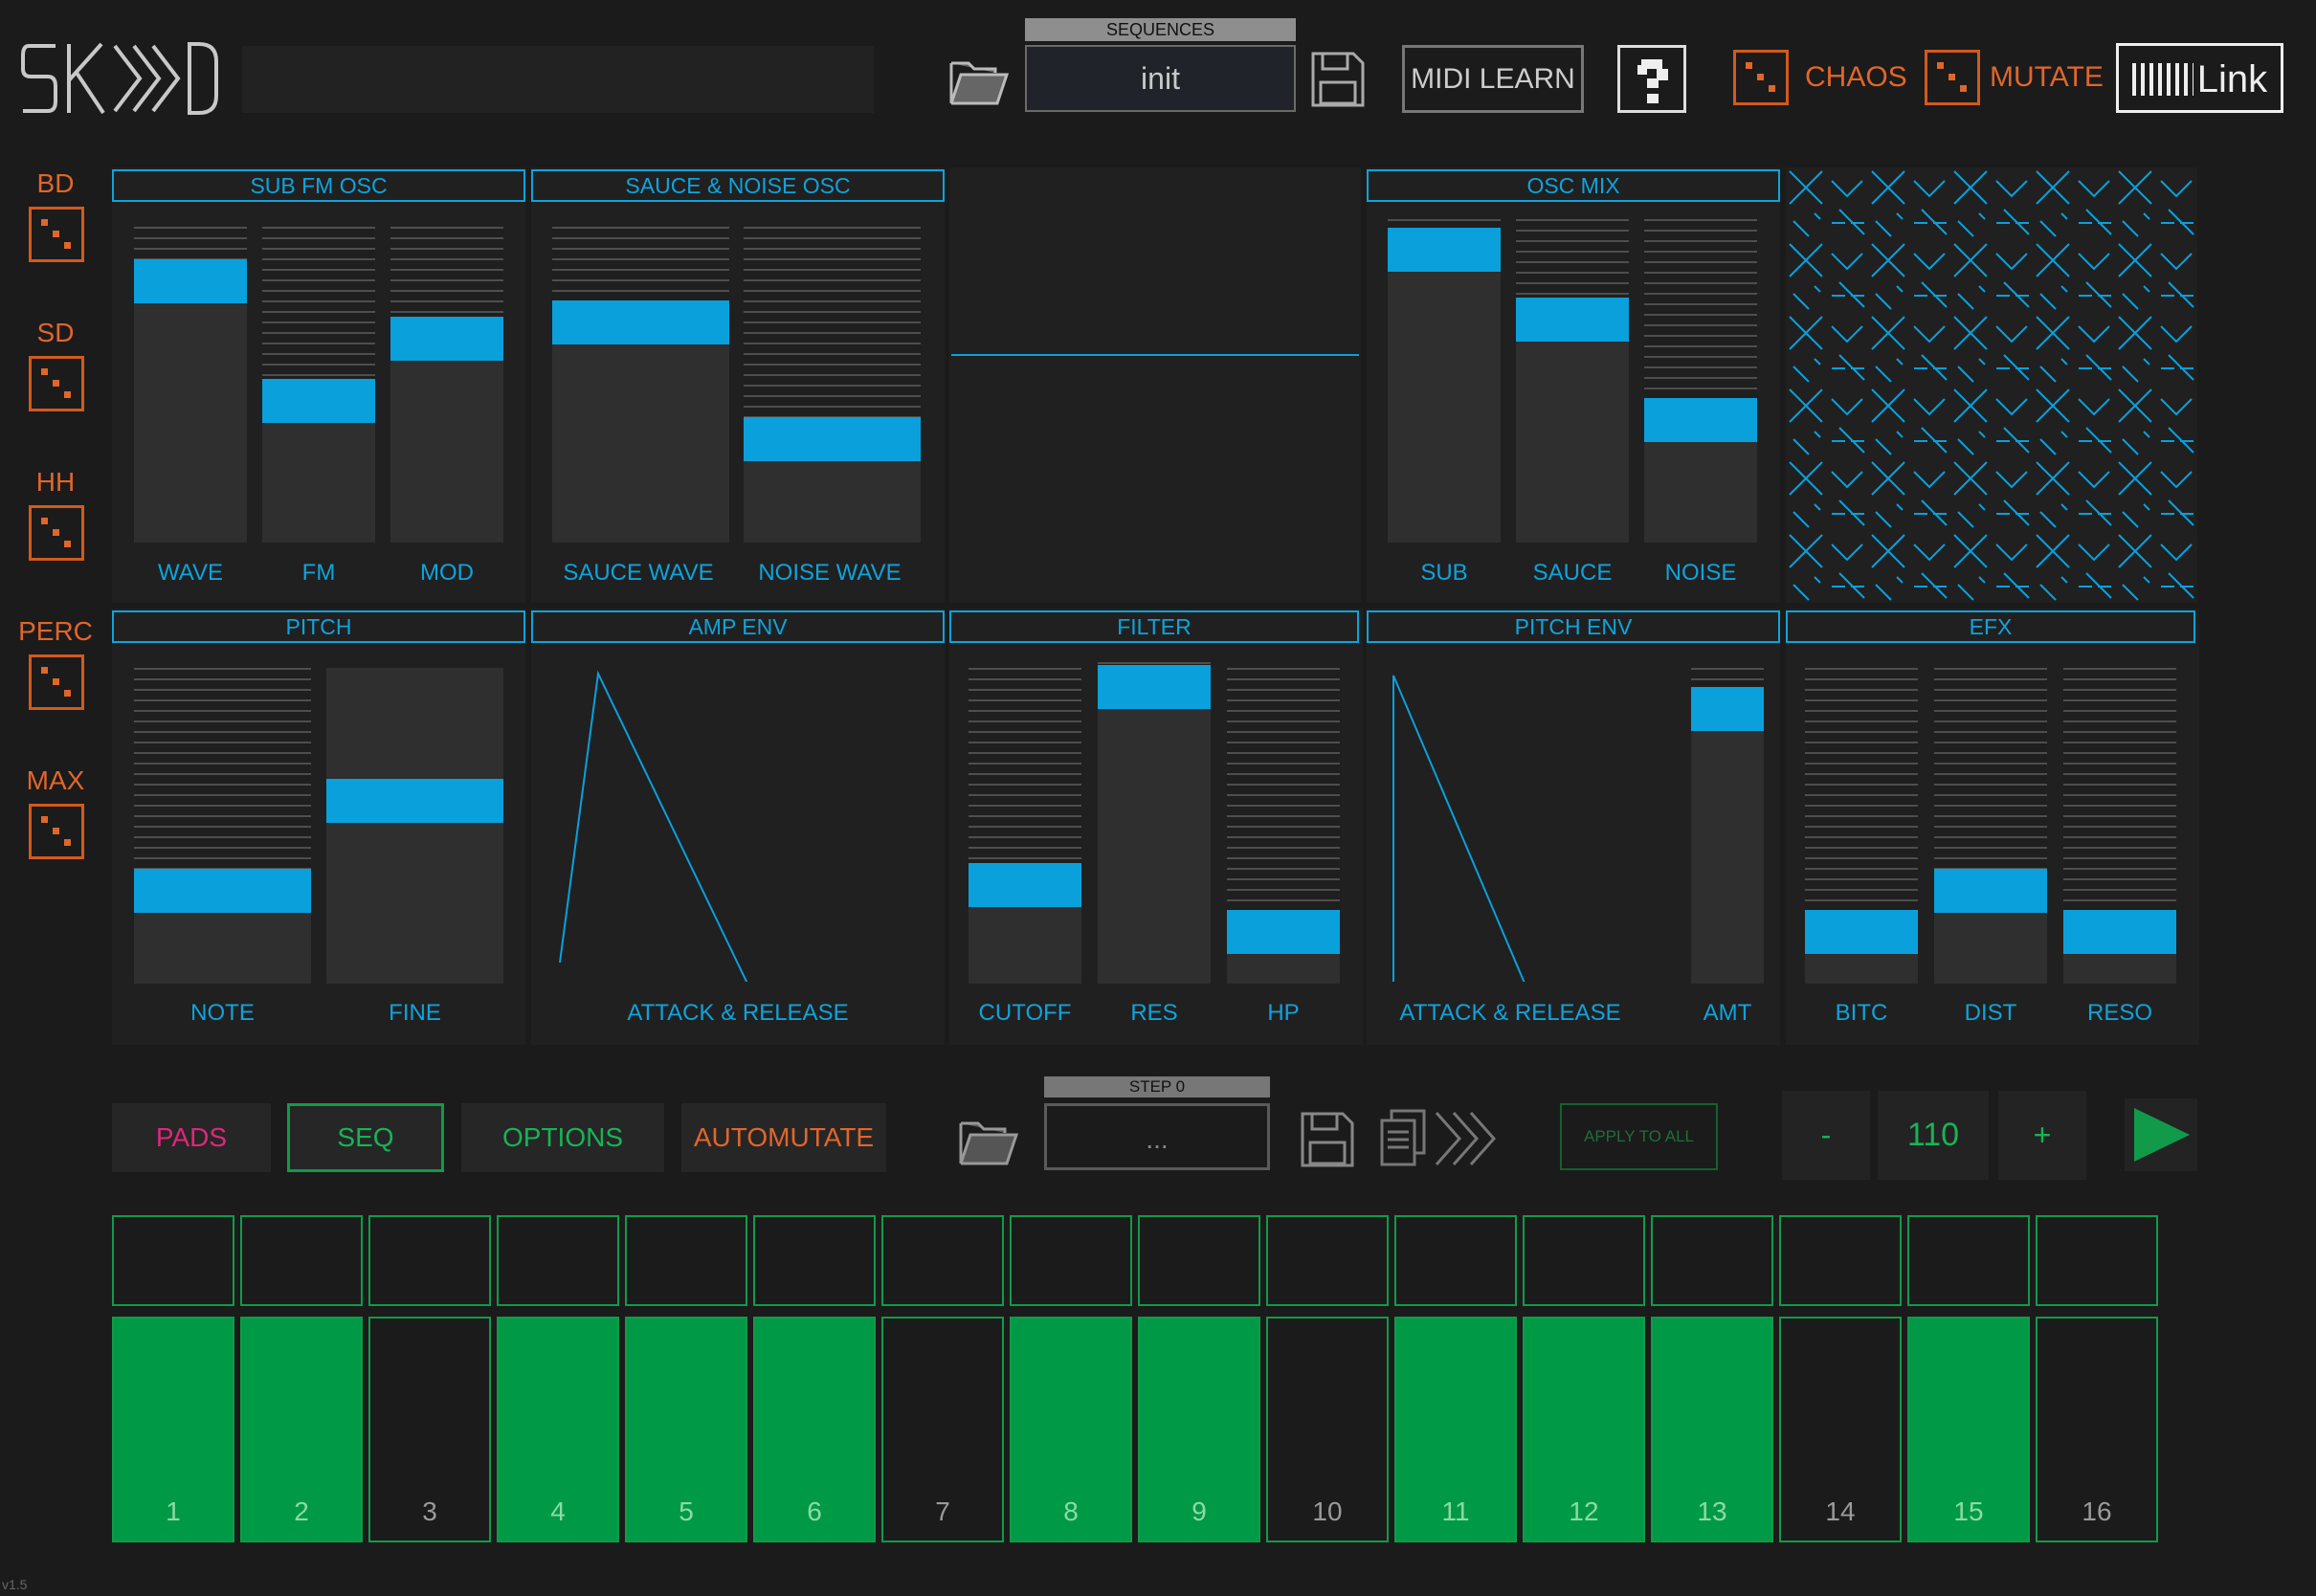 This screenshot has height=1596, width=2316. What do you see at coordinates (1861, 826) in the screenshot?
I see `slider-bitc` at bounding box center [1861, 826].